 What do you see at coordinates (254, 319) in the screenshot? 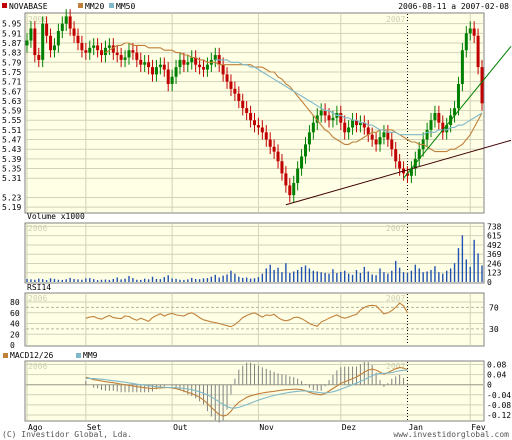
I see `rsi-panel` at bounding box center [254, 319].